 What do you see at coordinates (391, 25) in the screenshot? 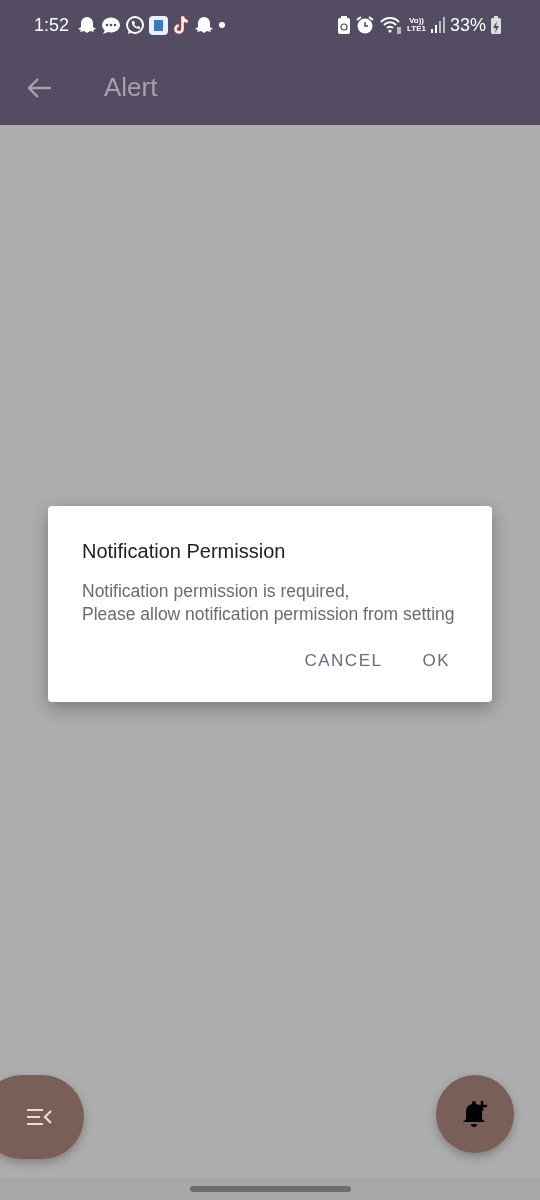
I see `wifi-icon` at bounding box center [391, 25].